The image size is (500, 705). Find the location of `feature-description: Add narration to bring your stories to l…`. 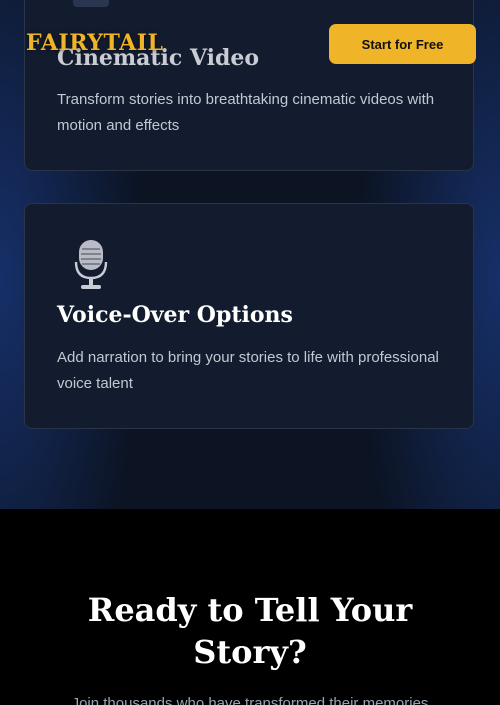

feature-description: Add narration to bring your stories to l… is located at coordinates (248, 370).